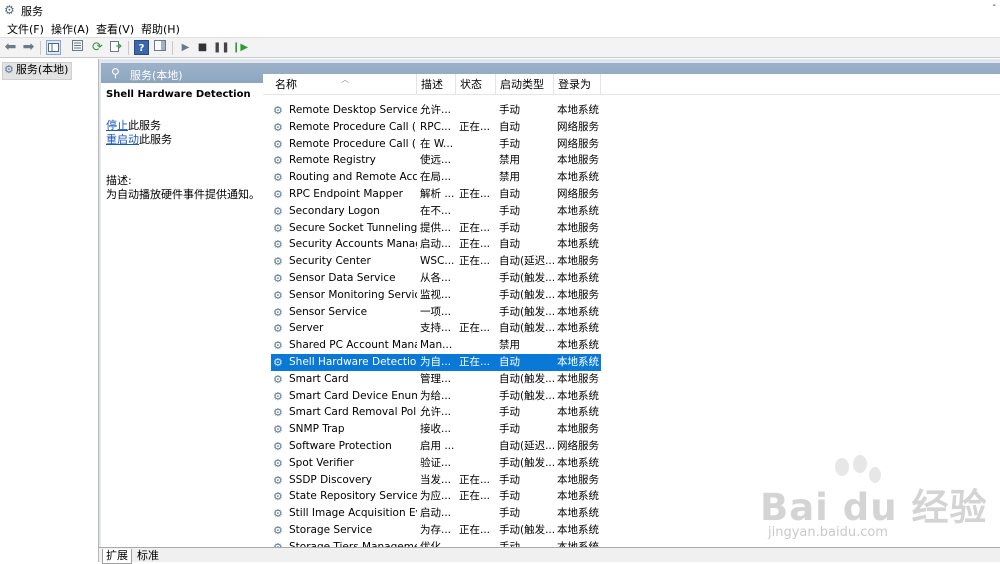  I want to click on service-name-text: Sensor Service, so click(328, 311).